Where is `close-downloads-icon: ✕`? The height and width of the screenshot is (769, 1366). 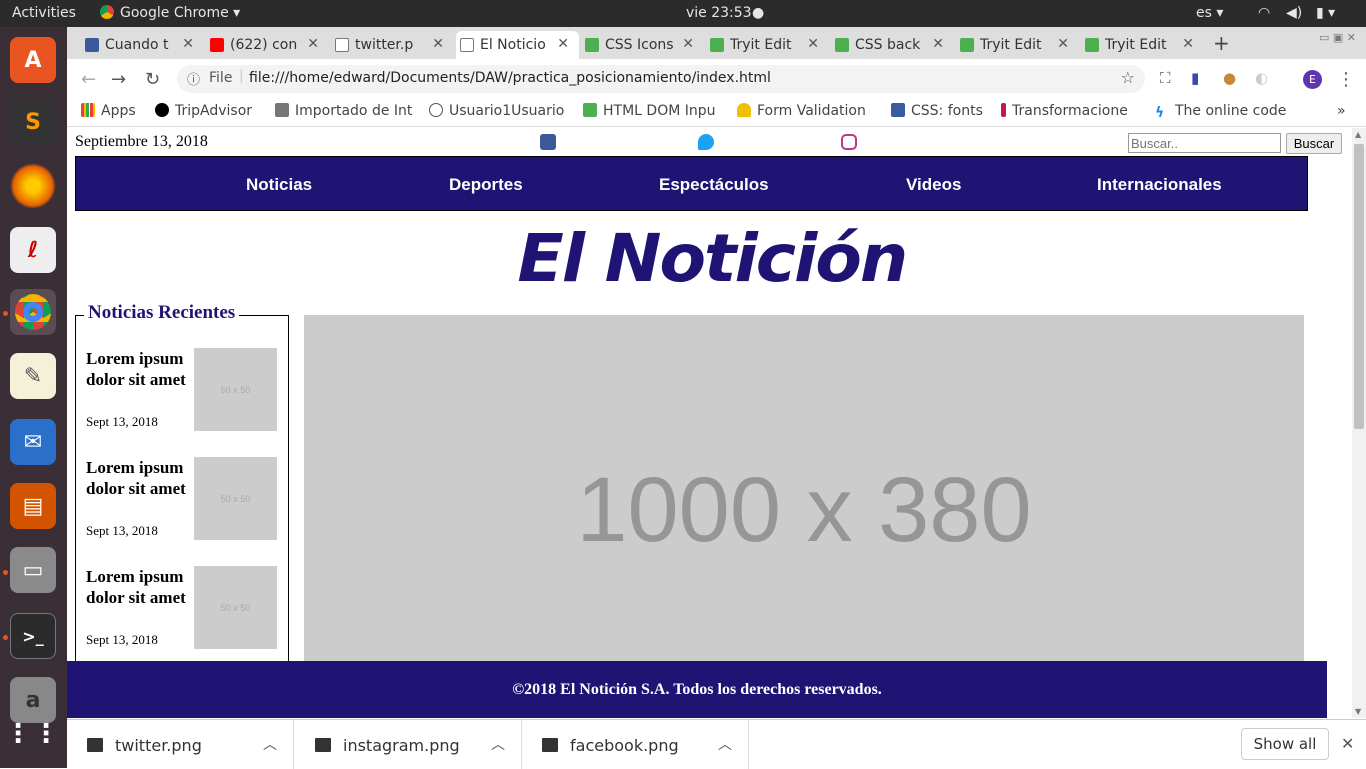 close-downloads-icon: ✕ is located at coordinates (1347, 743).